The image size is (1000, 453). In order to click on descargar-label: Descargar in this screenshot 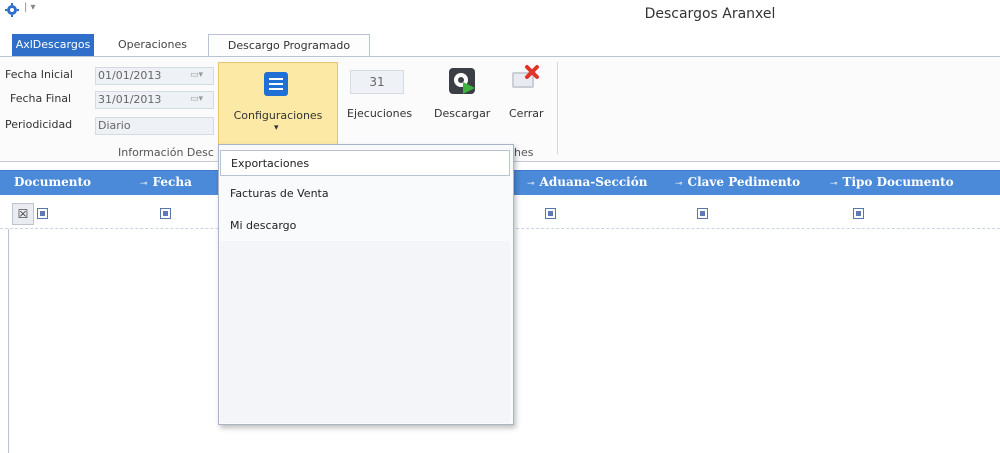, I will do `click(462, 113)`.